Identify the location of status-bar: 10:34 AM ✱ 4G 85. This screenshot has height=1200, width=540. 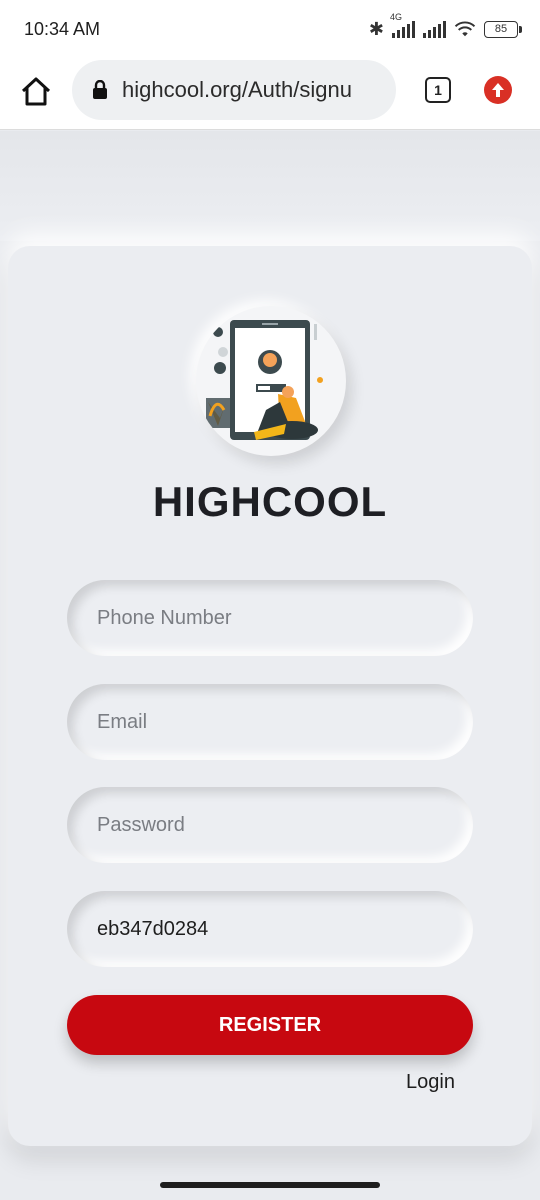
(270, 29).